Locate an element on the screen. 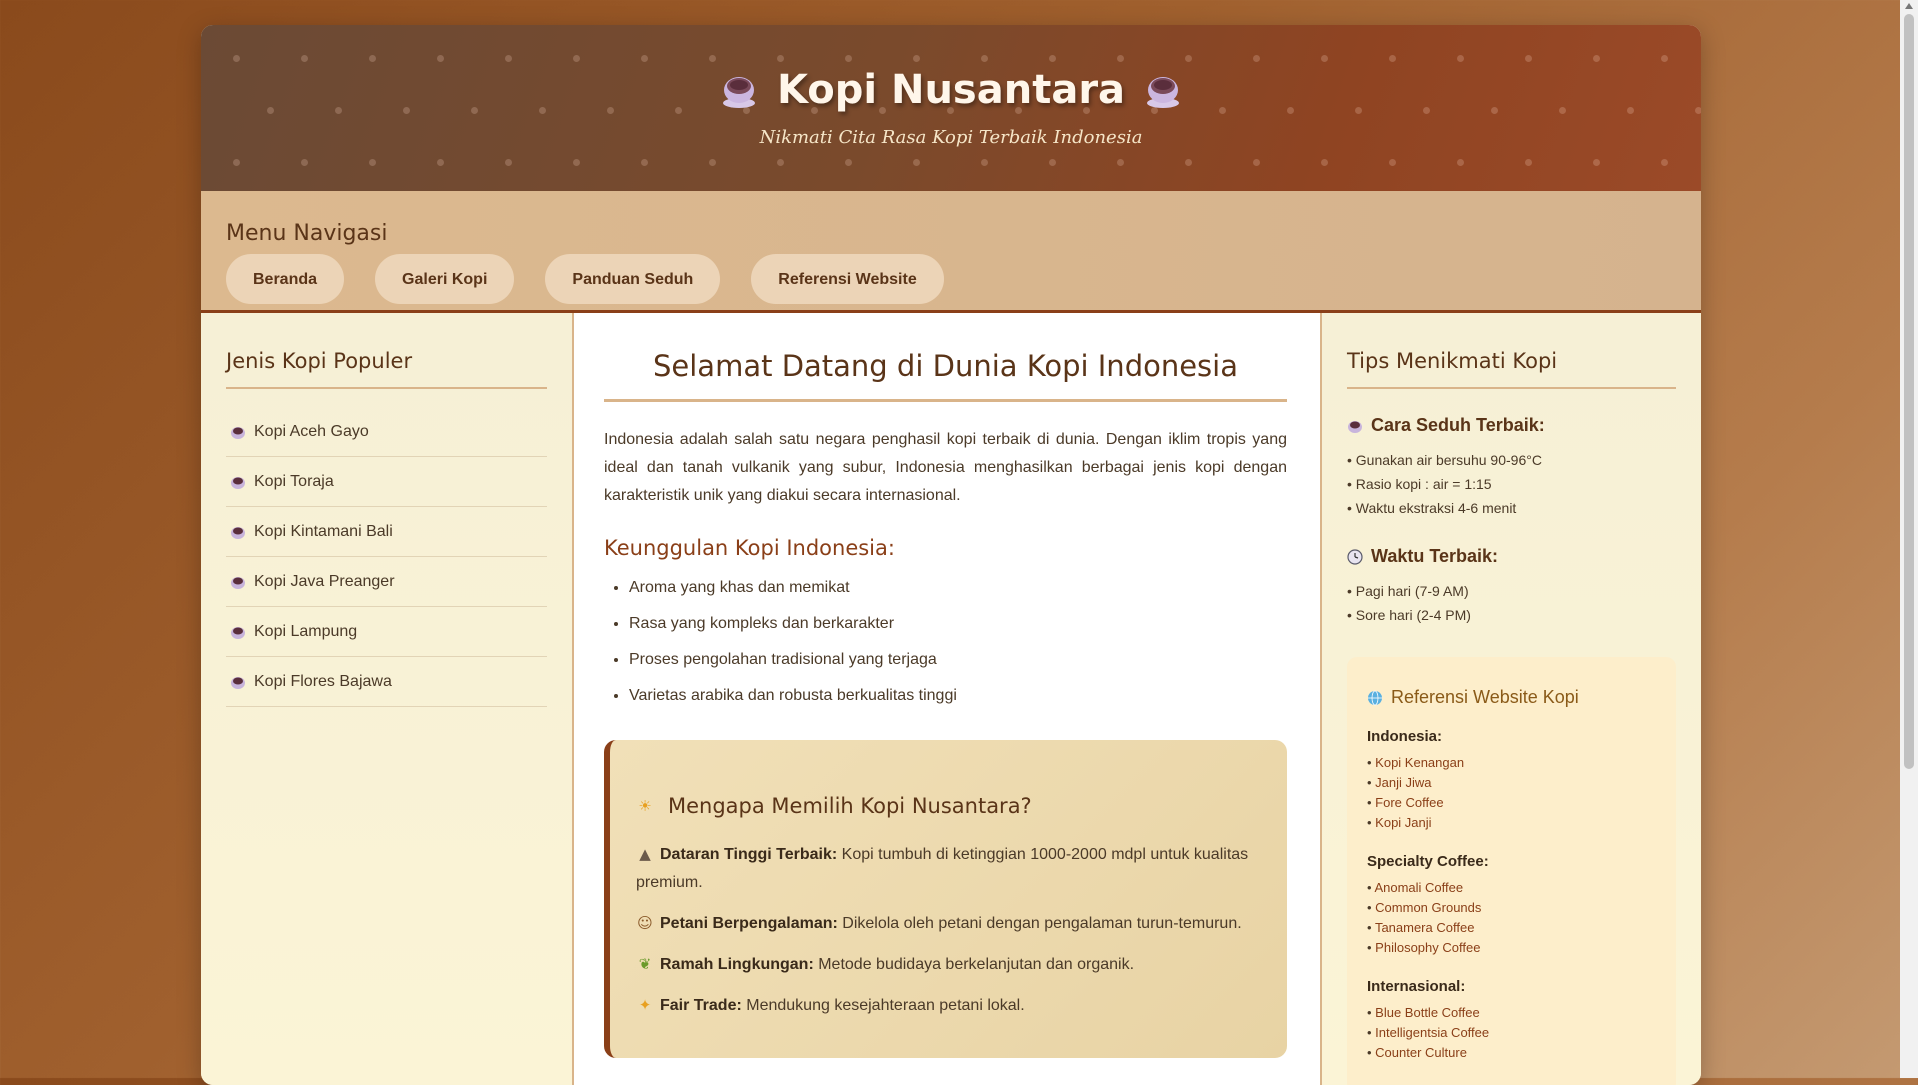  ref-link: Kopi Kenangan is located at coordinates (1419, 762).